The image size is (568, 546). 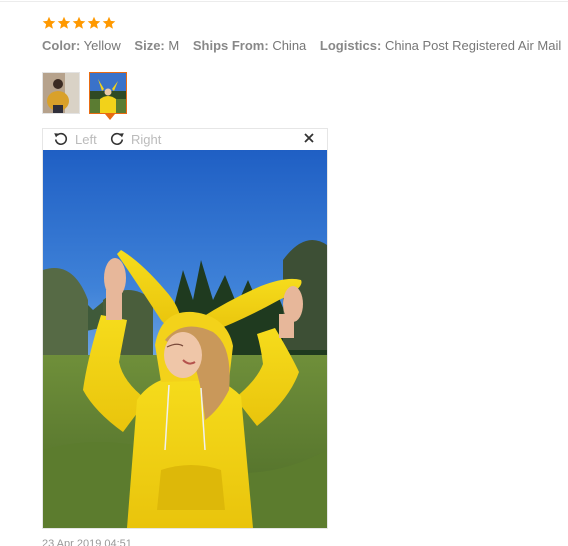 What do you see at coordinates (185, 139) in the screenshot?
I see `viewer-toolbar: Left Right` at bounding box center [185, 139].